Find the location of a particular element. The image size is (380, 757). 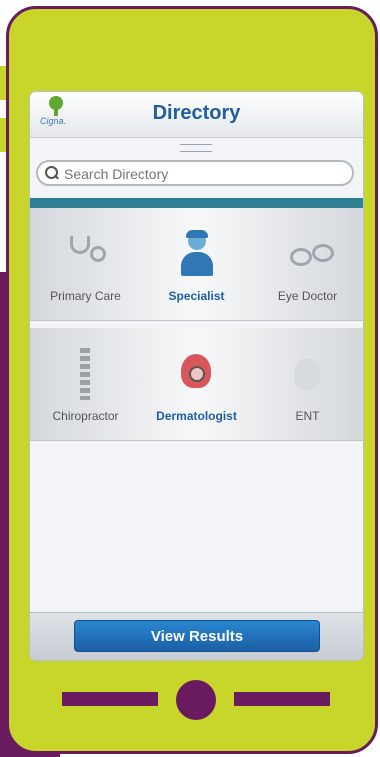

search-field is located at coordinates (195, 173).